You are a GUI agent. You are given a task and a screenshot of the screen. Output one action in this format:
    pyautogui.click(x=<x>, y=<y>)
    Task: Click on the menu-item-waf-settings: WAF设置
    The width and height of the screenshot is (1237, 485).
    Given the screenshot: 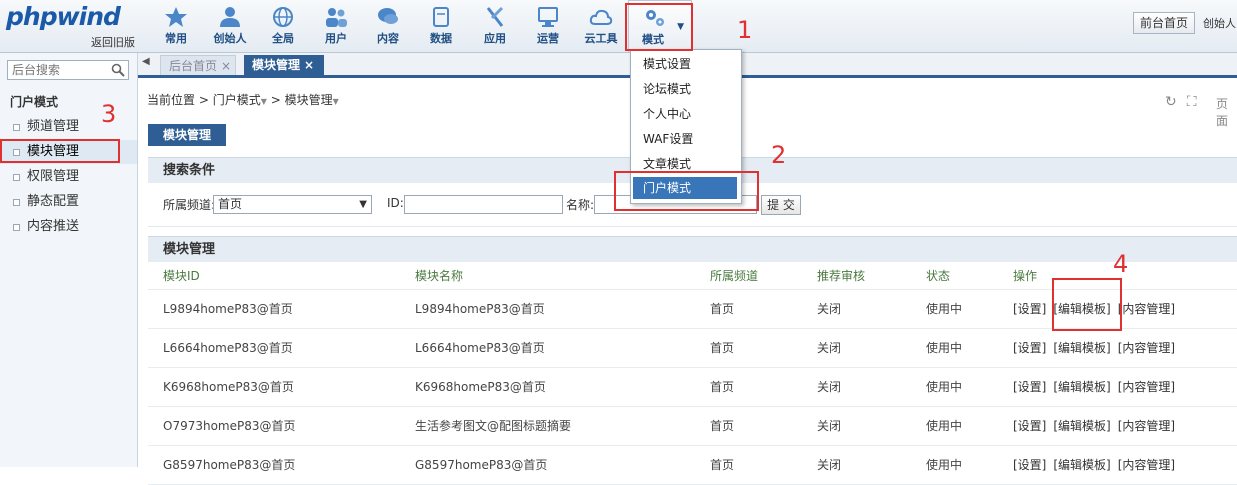 What is the action you would take?
    pyautogui.click(x=685, y=139)
    